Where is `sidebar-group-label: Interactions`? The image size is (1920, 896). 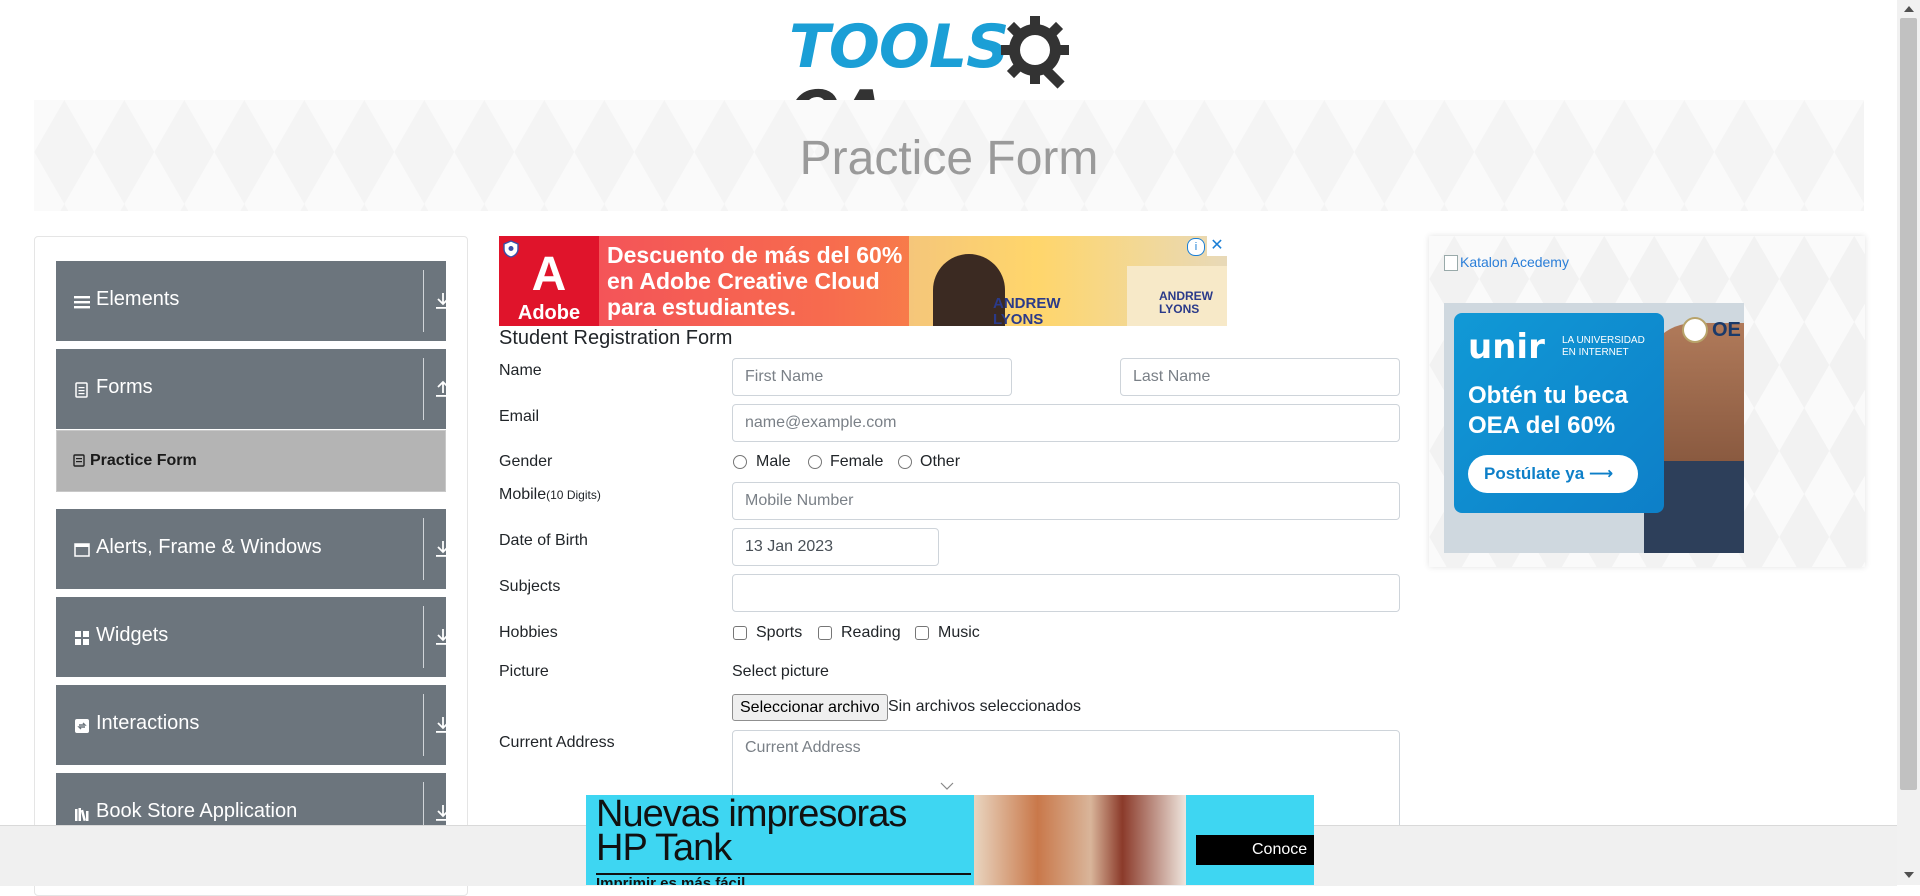 sidebar-group-label: Interactions is located at coordinates (148, 723).